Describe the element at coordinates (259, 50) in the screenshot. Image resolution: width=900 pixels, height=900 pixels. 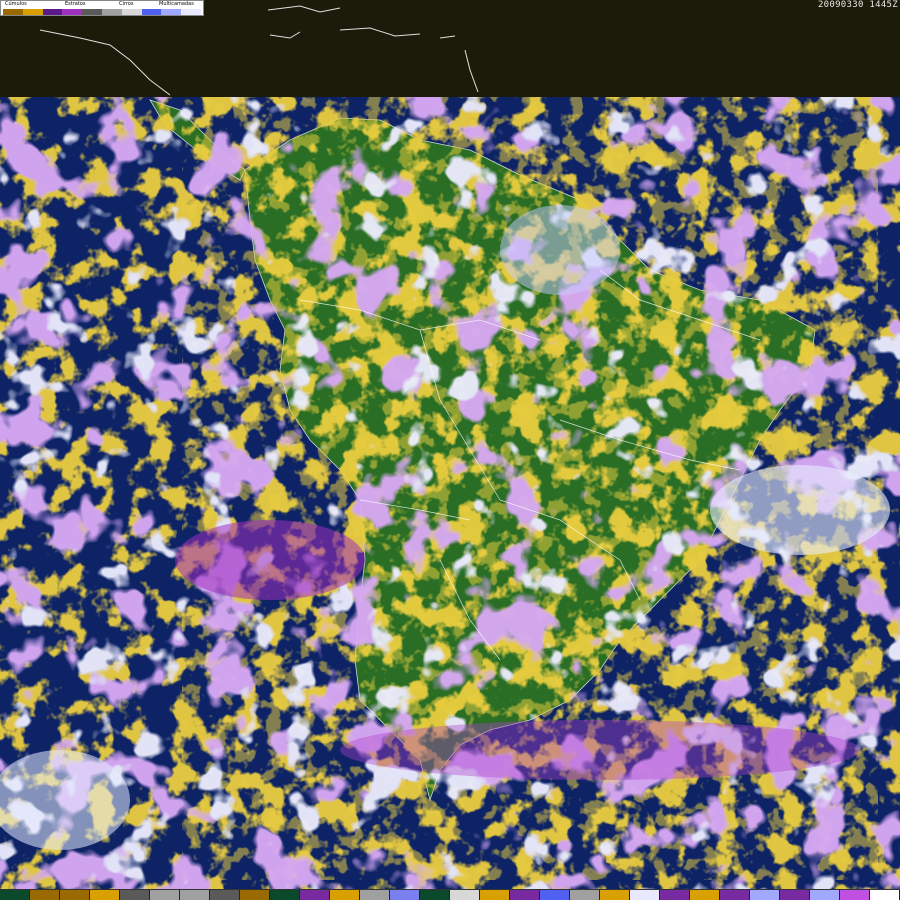
I see `caribbean-outline` at that location.